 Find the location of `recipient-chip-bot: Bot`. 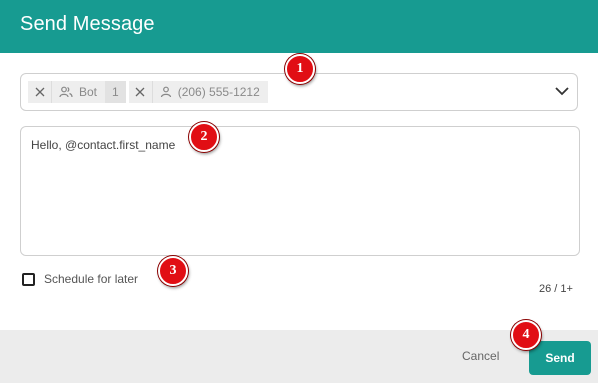

recipient-chip-bot: Bot is located at coordinates (79, 92).